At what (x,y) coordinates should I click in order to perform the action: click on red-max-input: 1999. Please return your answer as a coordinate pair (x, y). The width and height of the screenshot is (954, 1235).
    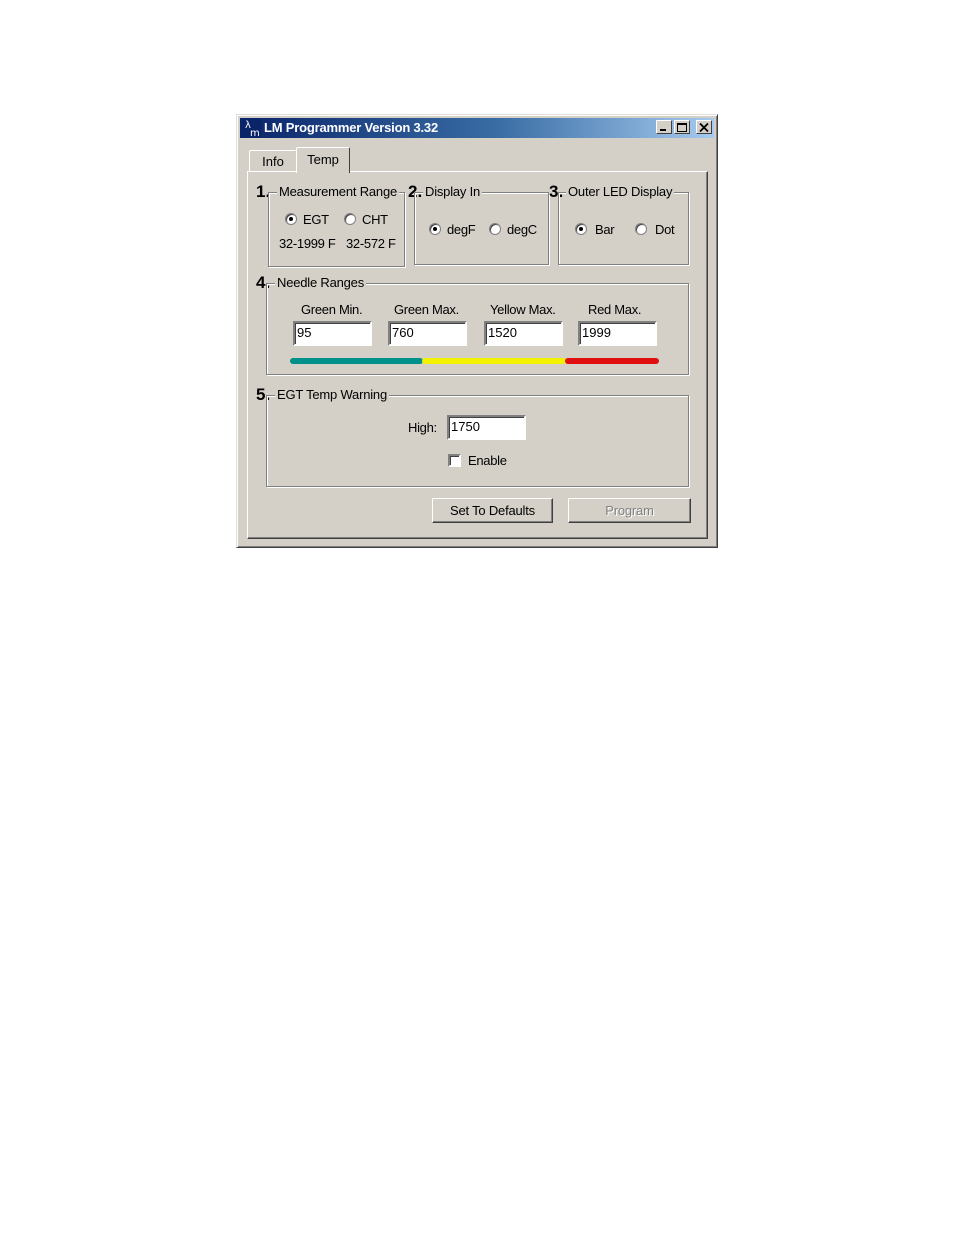
    Looking at the image, I should click on (617, 333).